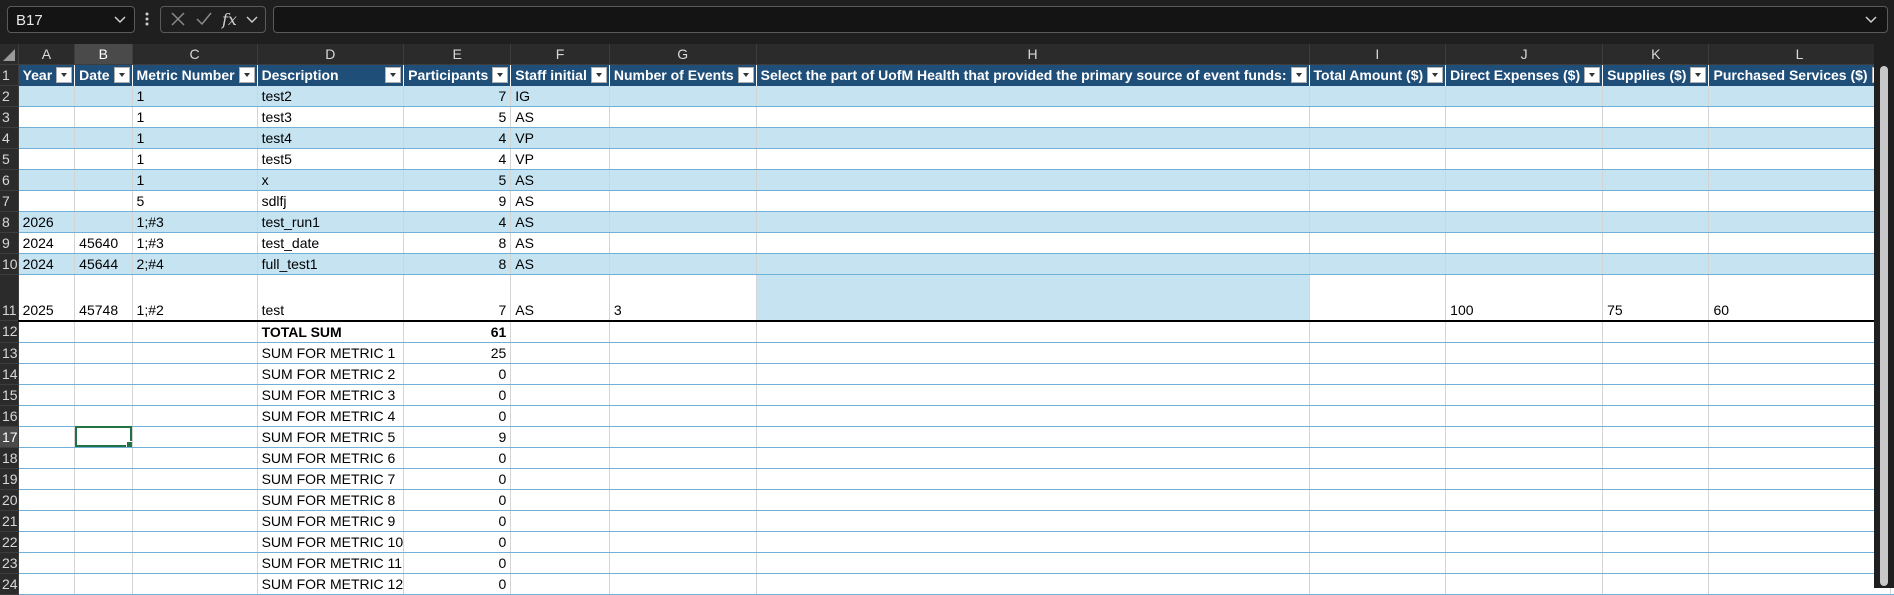 Image resolution: width=1894 pixels, height=595 pixels. Describe the element at coordinates (1524, 479) in the screenshot. I see `cell-j19` at that location.